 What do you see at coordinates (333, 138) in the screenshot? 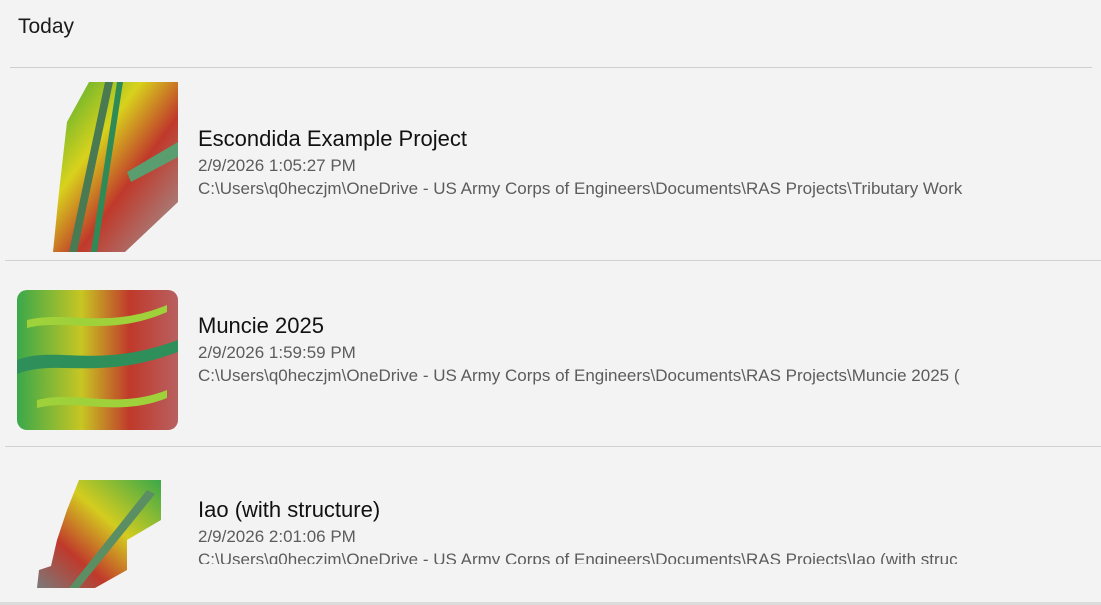
I see `project-title: Escondida Example Project` at bounding box center [333, 138].